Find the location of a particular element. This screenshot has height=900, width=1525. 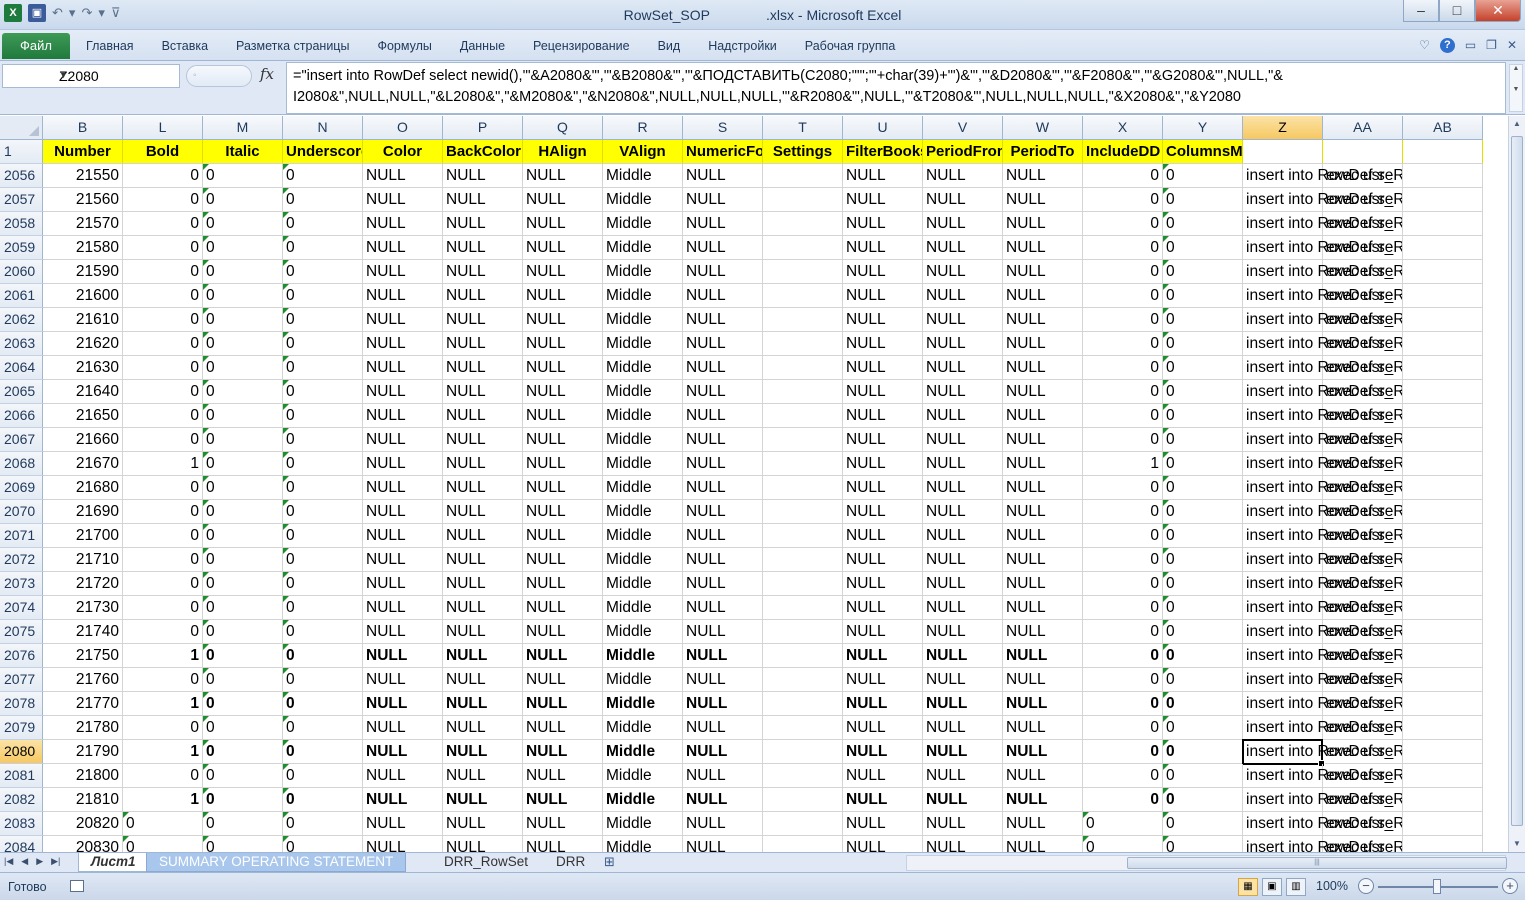

column-header-U: U is located at coordinates (883, 128).